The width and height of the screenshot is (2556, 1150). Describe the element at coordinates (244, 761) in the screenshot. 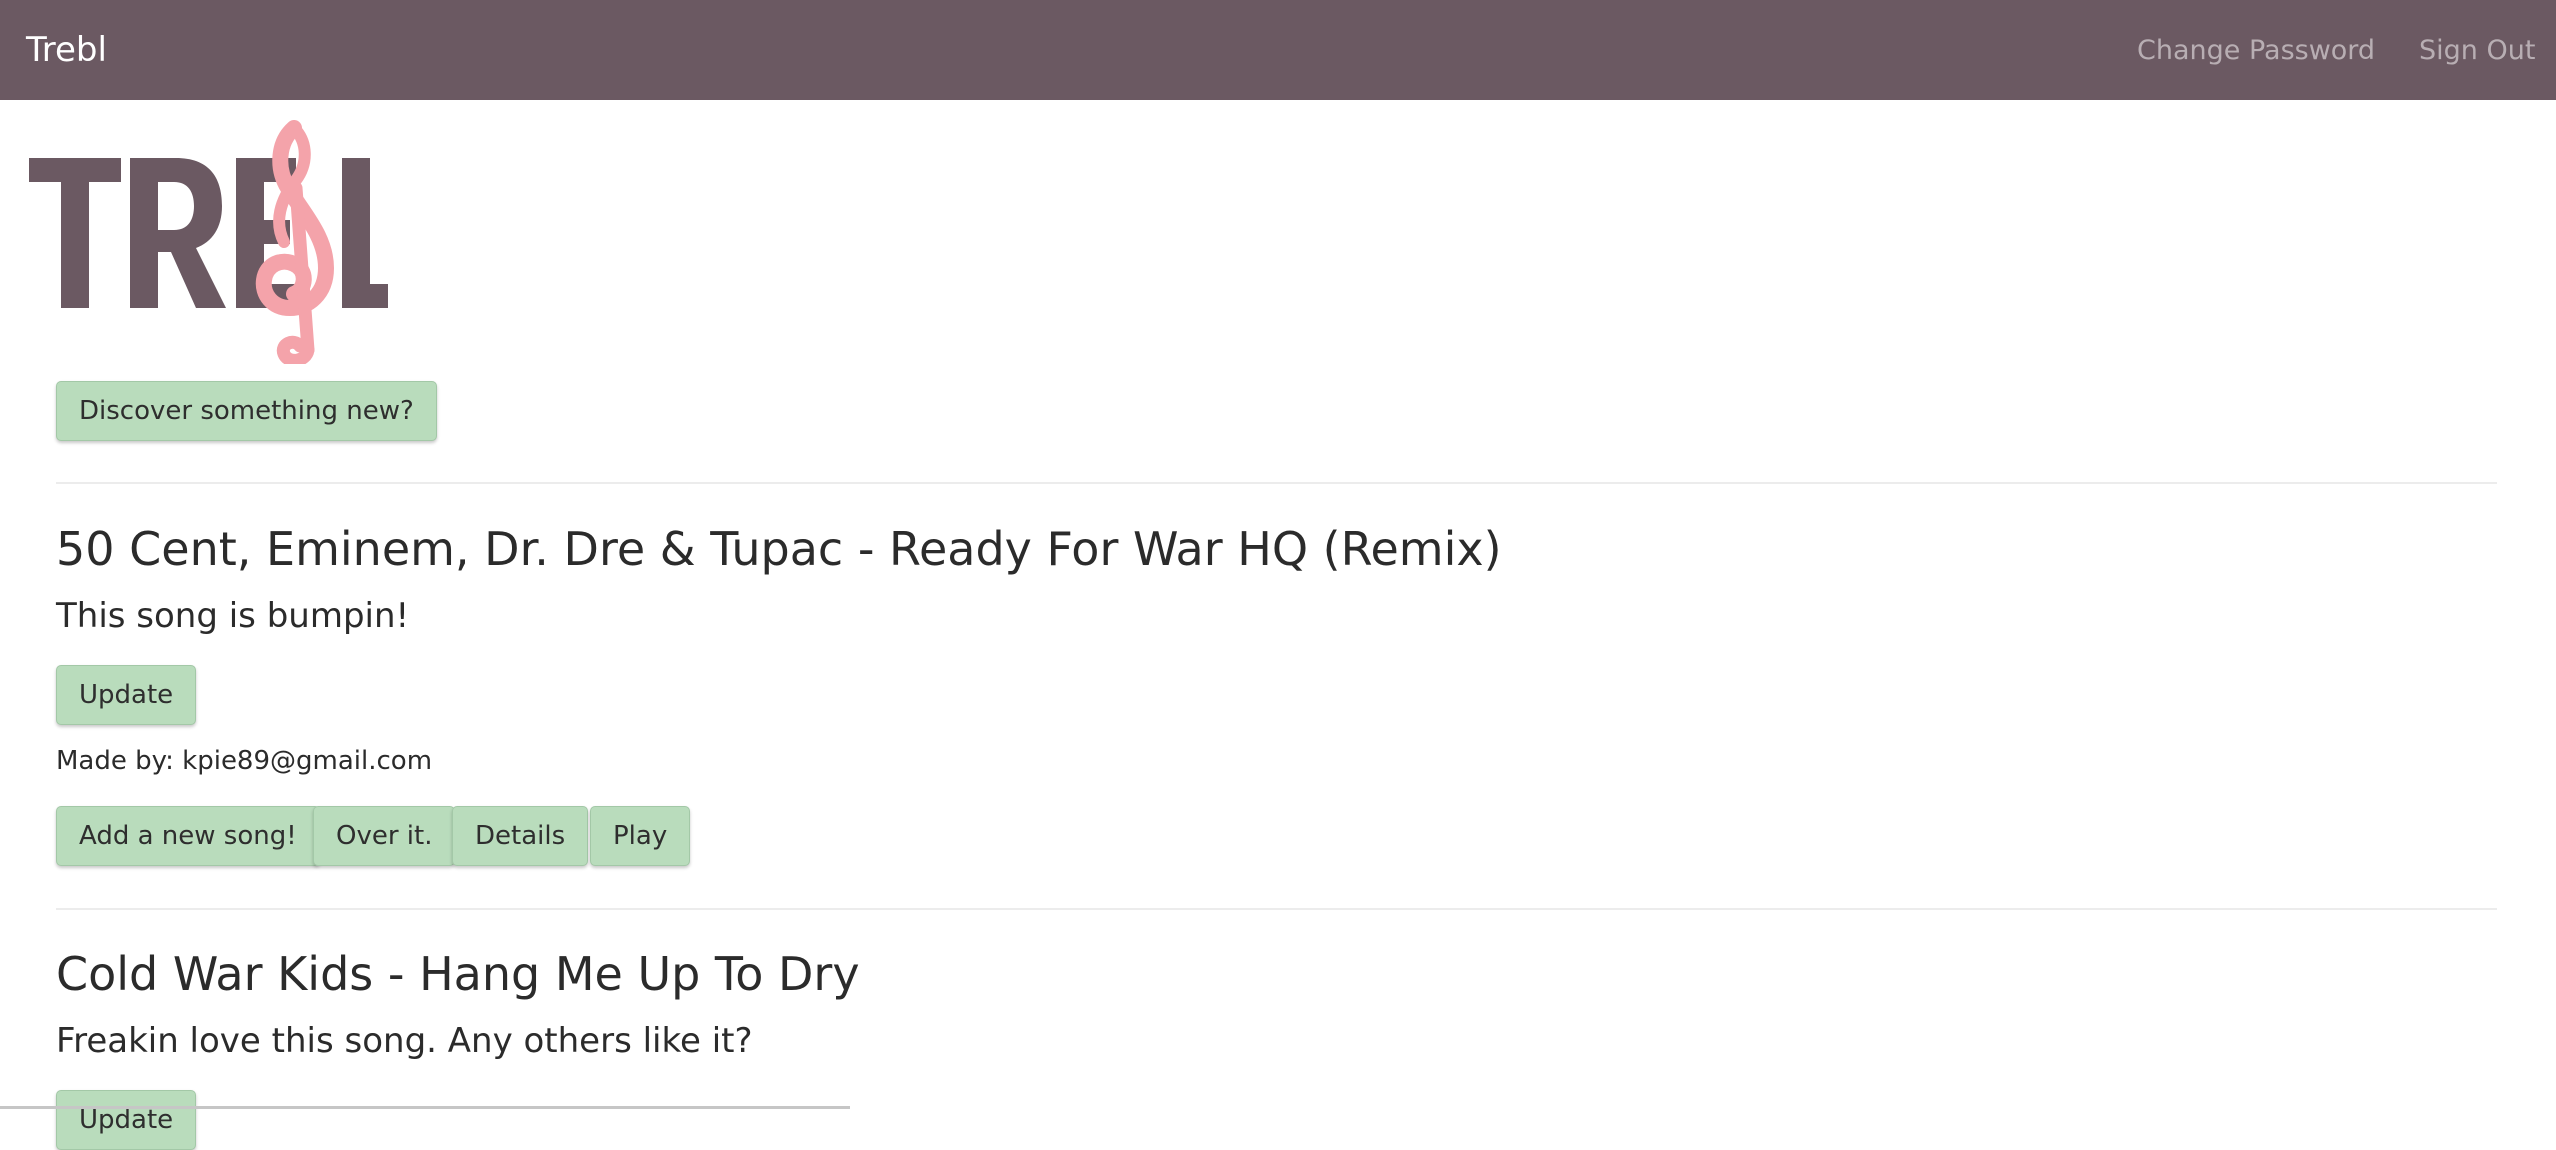

I see `made-by-label: Made by: kpie89@gmail.com` at that location.